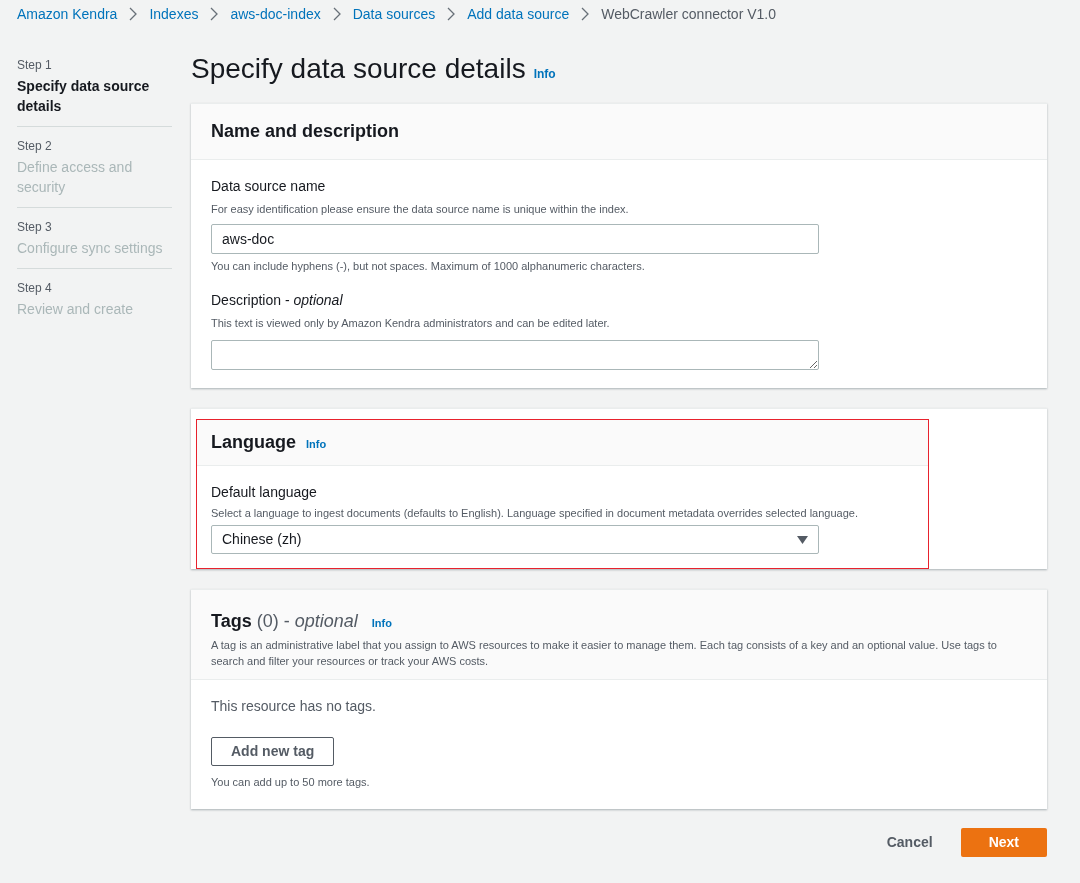  I want to click on textarea-field, so click(515, 354).